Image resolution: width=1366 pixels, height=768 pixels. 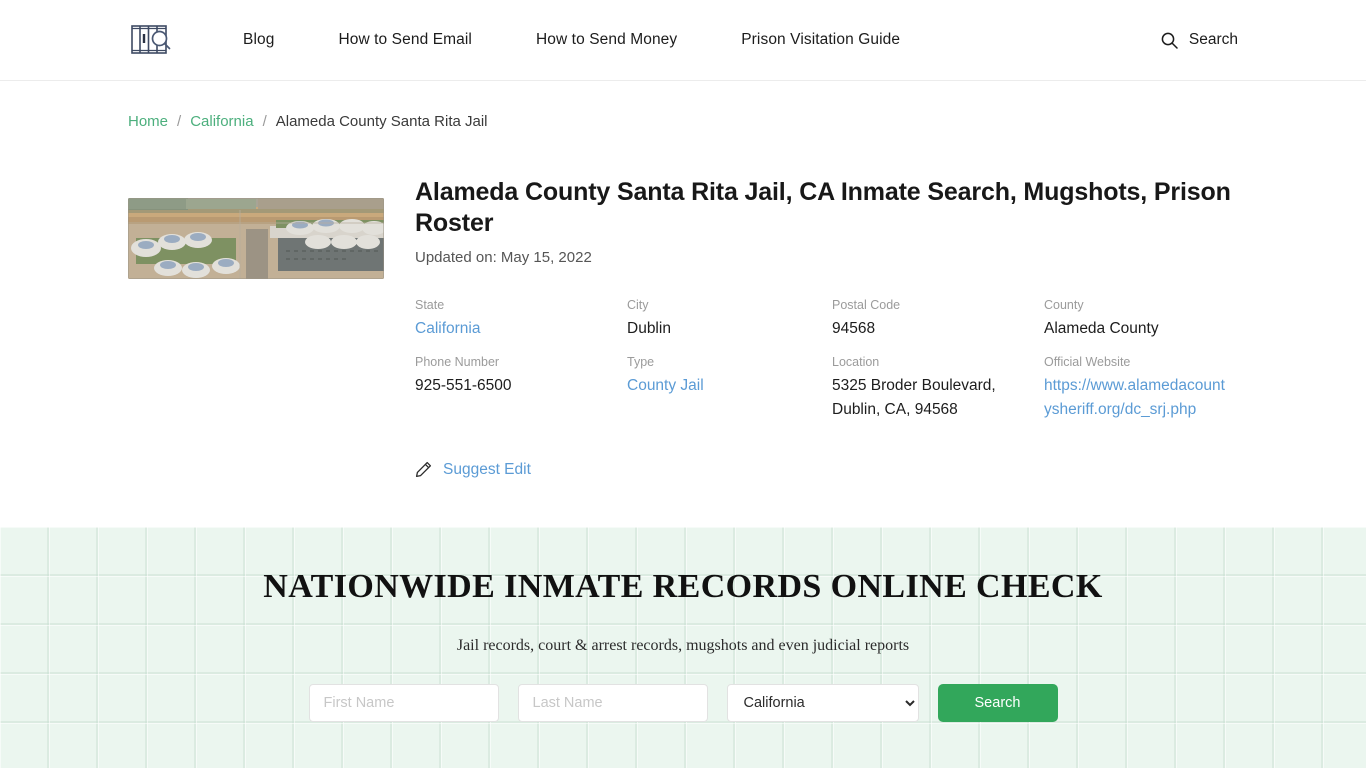 I want to click on prison-bars-search-logo, so click(x=151, y=39).